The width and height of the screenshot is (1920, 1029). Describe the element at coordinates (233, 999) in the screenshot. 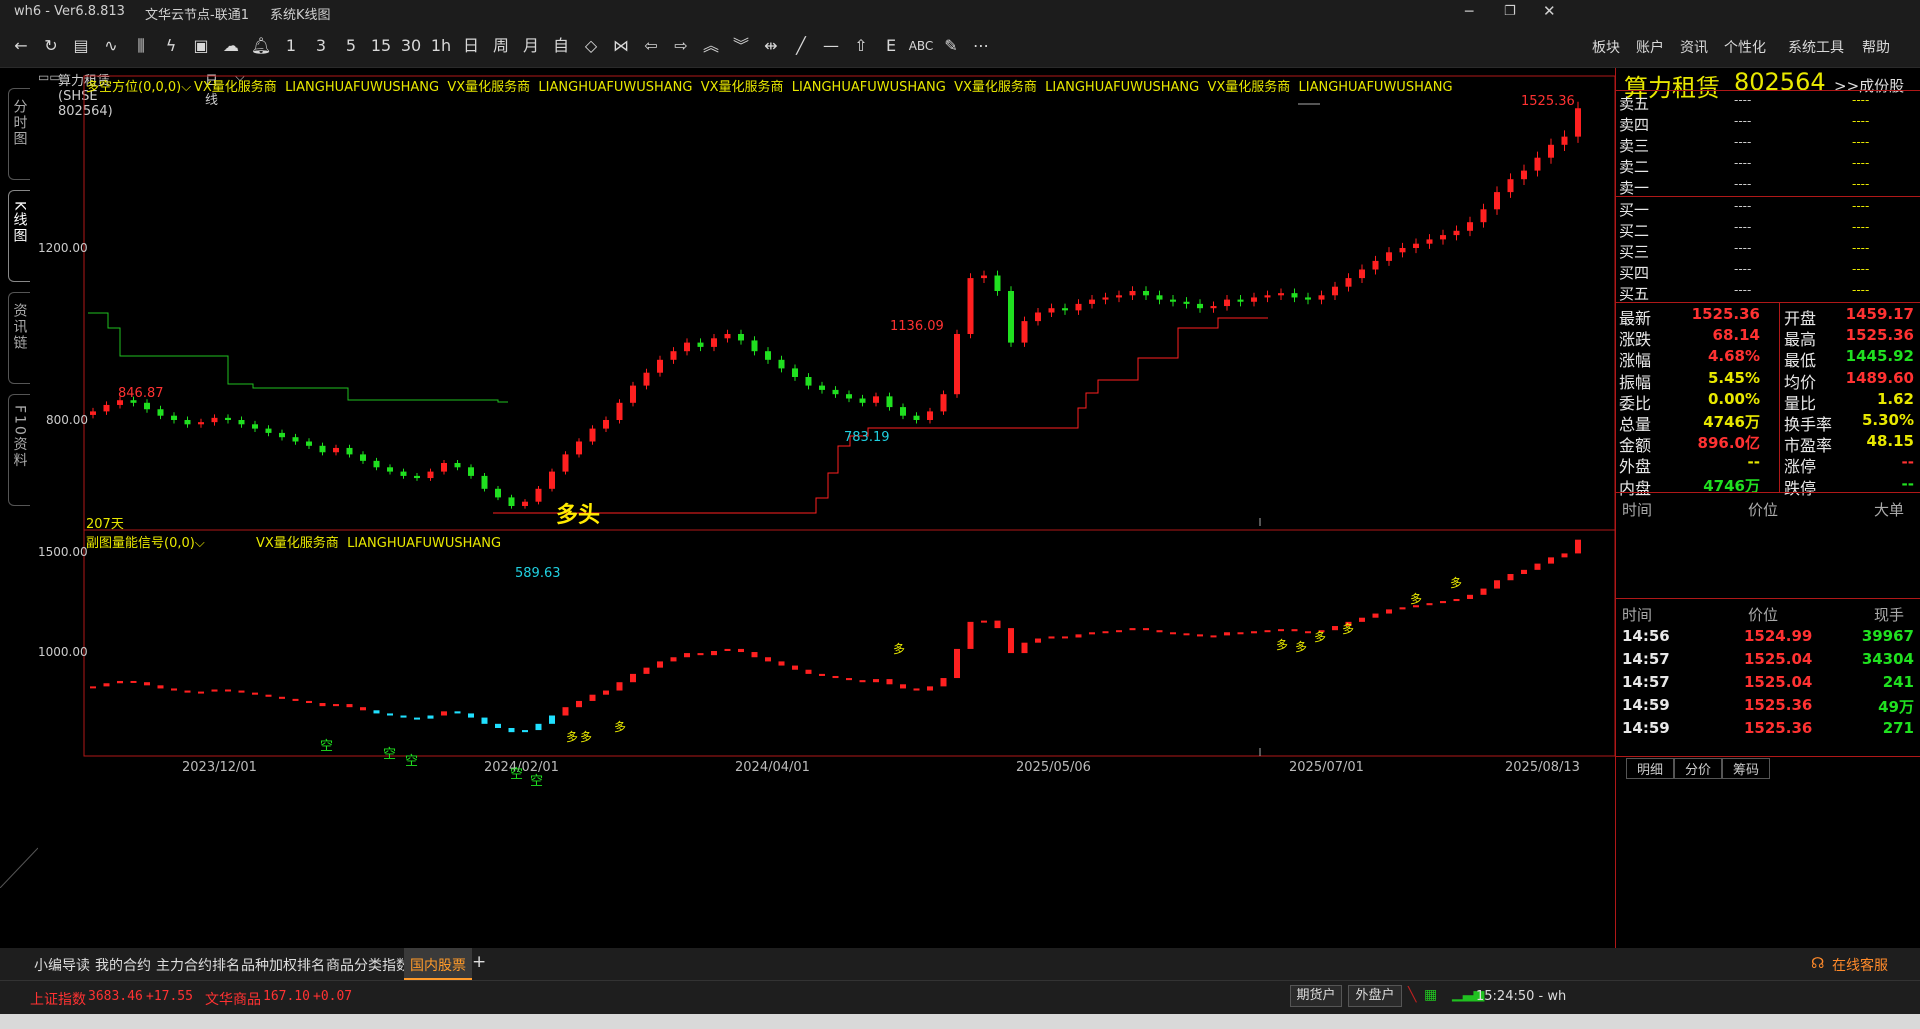

I see `index2-name: 文华商品` at that location.